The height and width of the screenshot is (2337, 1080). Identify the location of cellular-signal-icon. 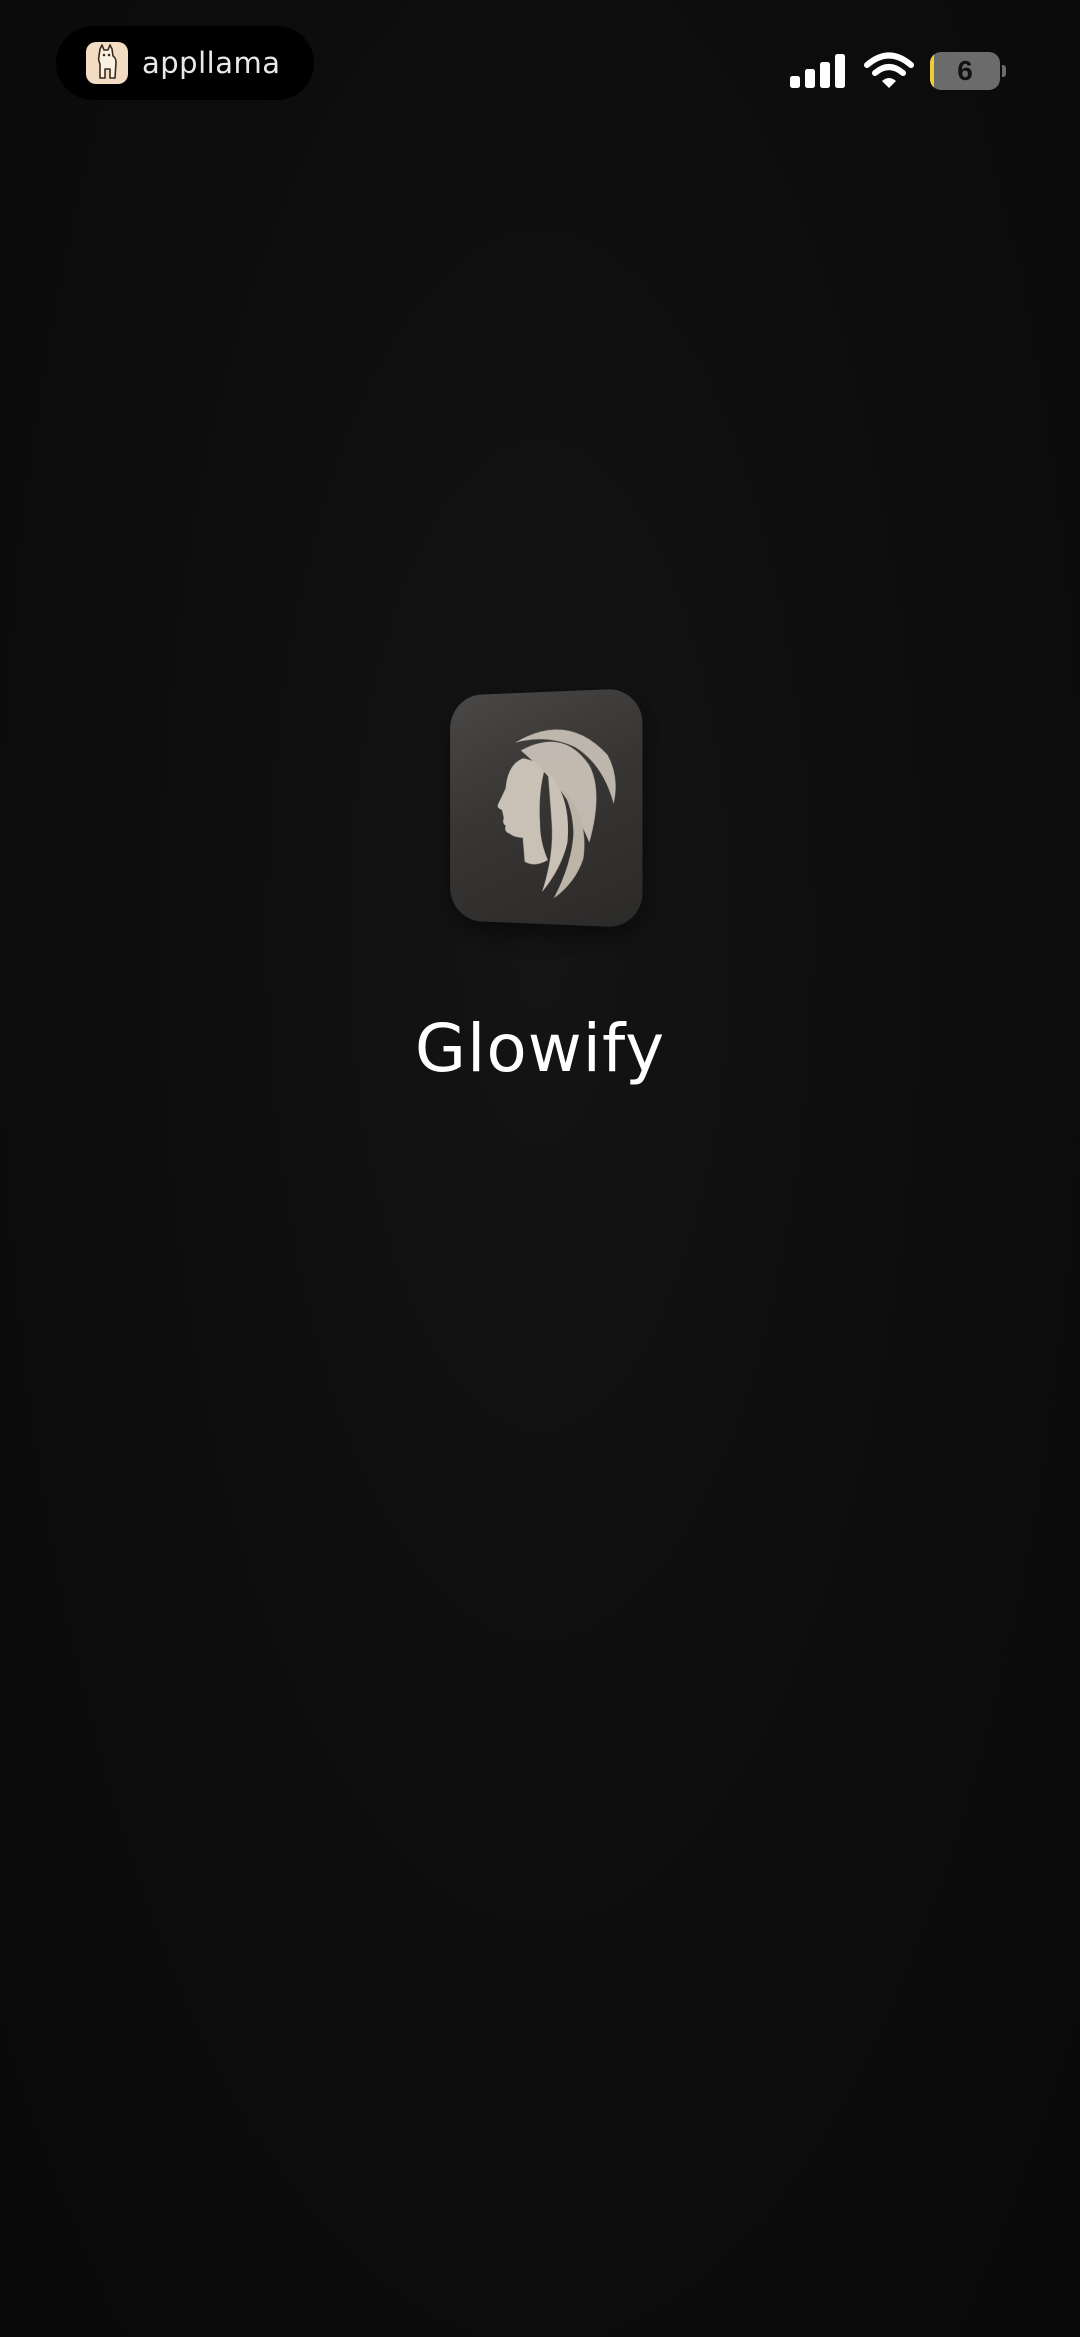
(817, 71).